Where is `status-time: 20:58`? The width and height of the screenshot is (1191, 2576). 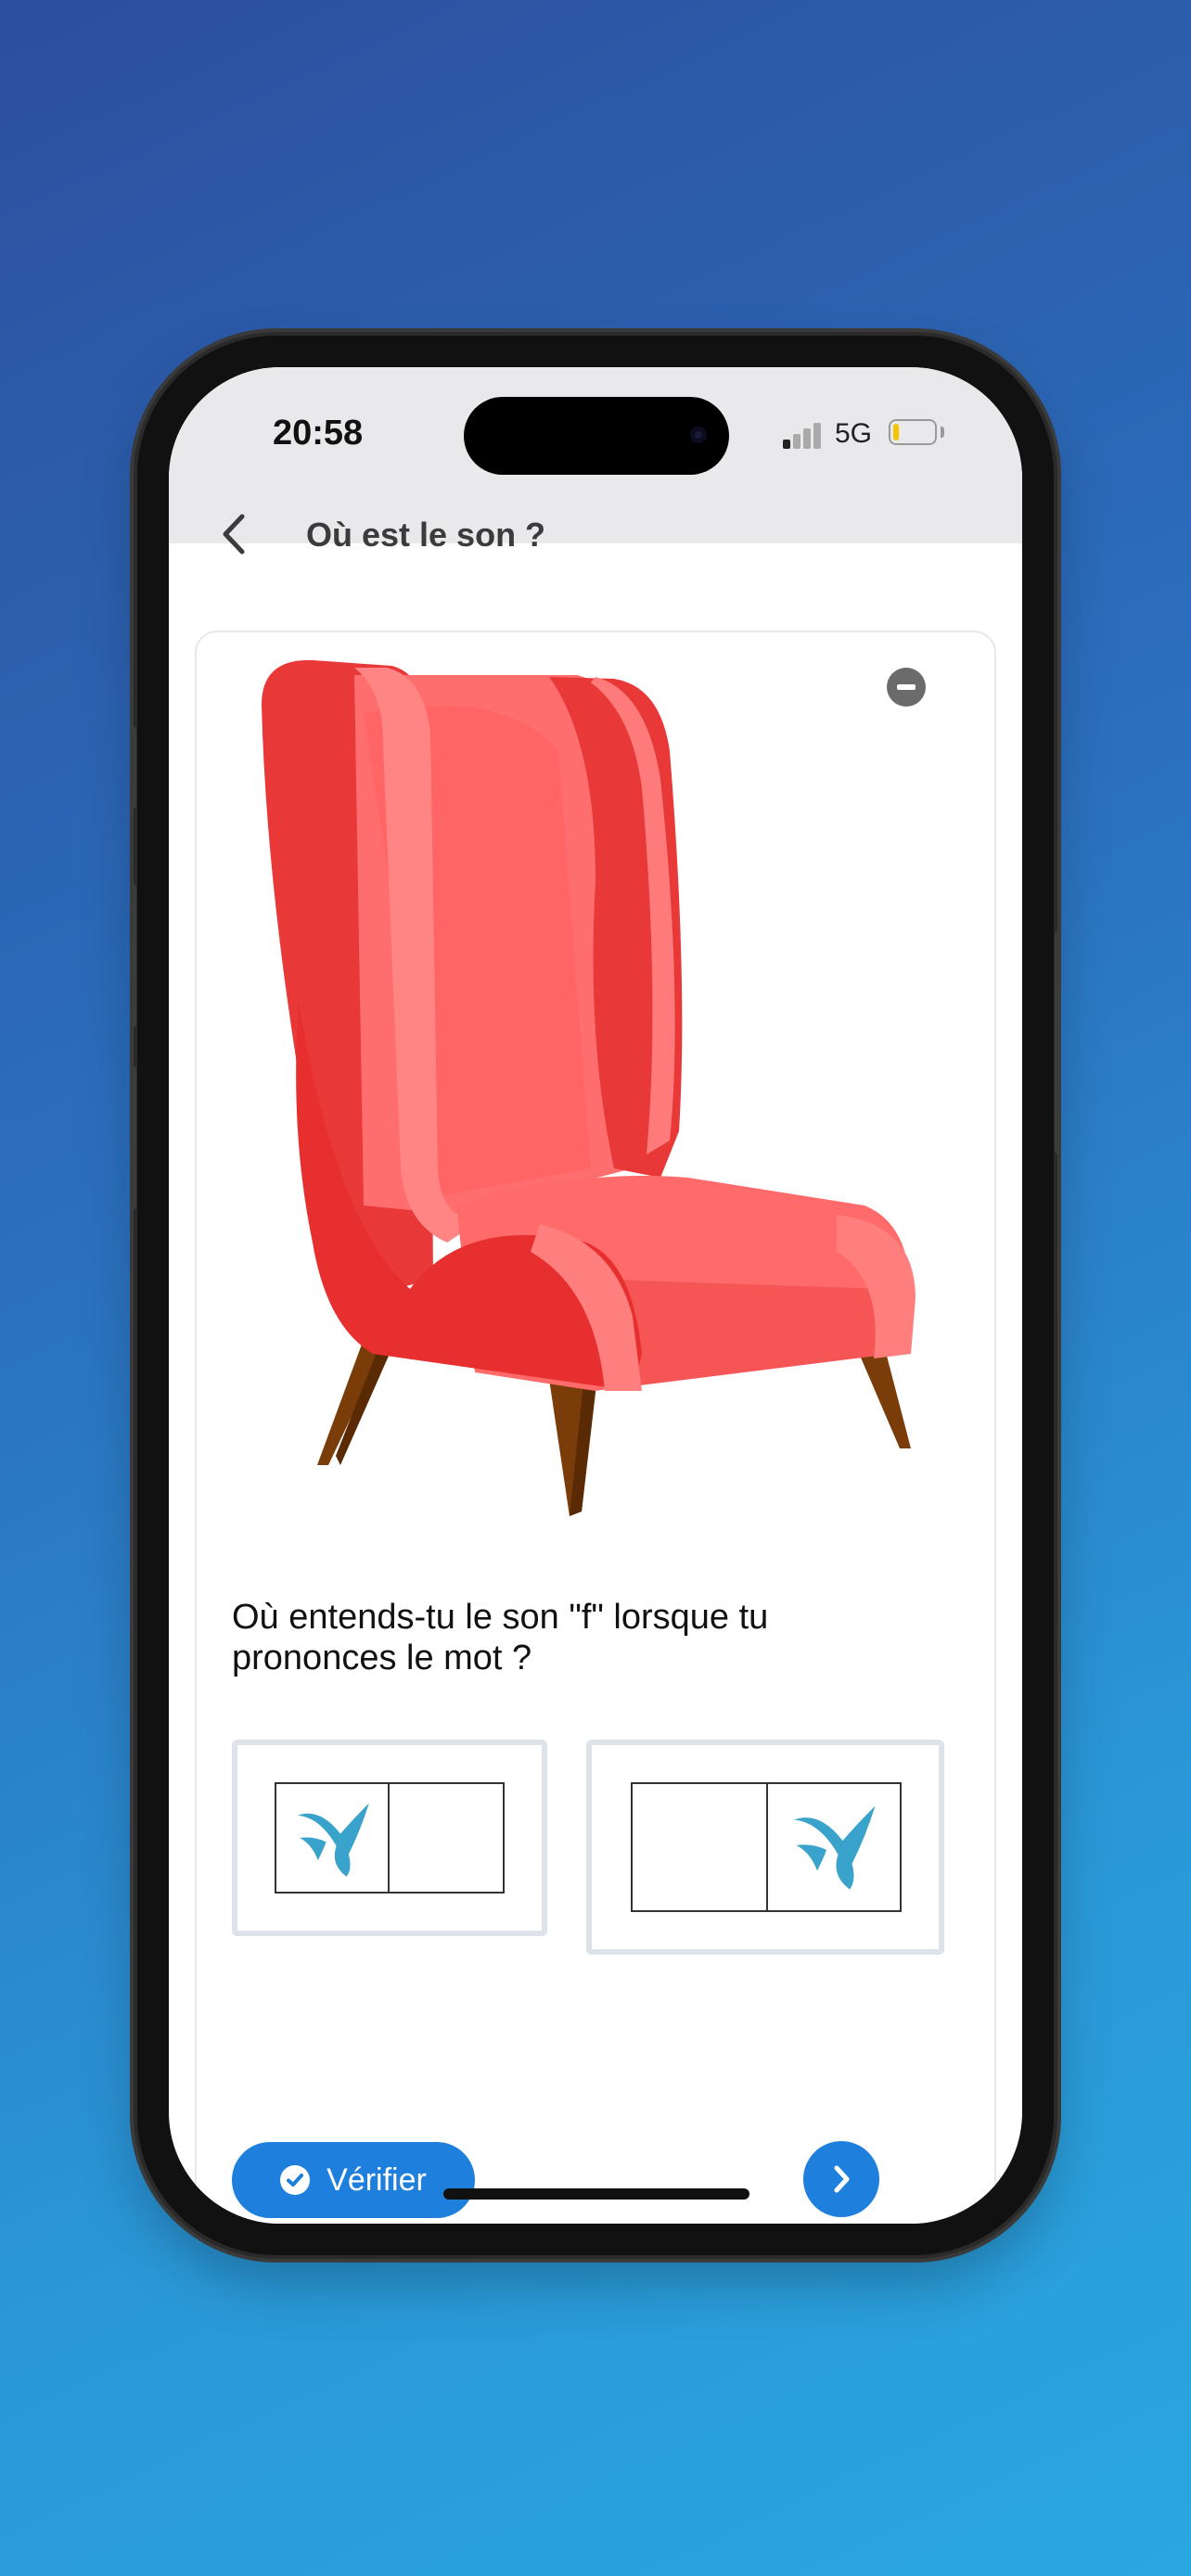 status-time: 20:58 is located at coordinates (318, 433).